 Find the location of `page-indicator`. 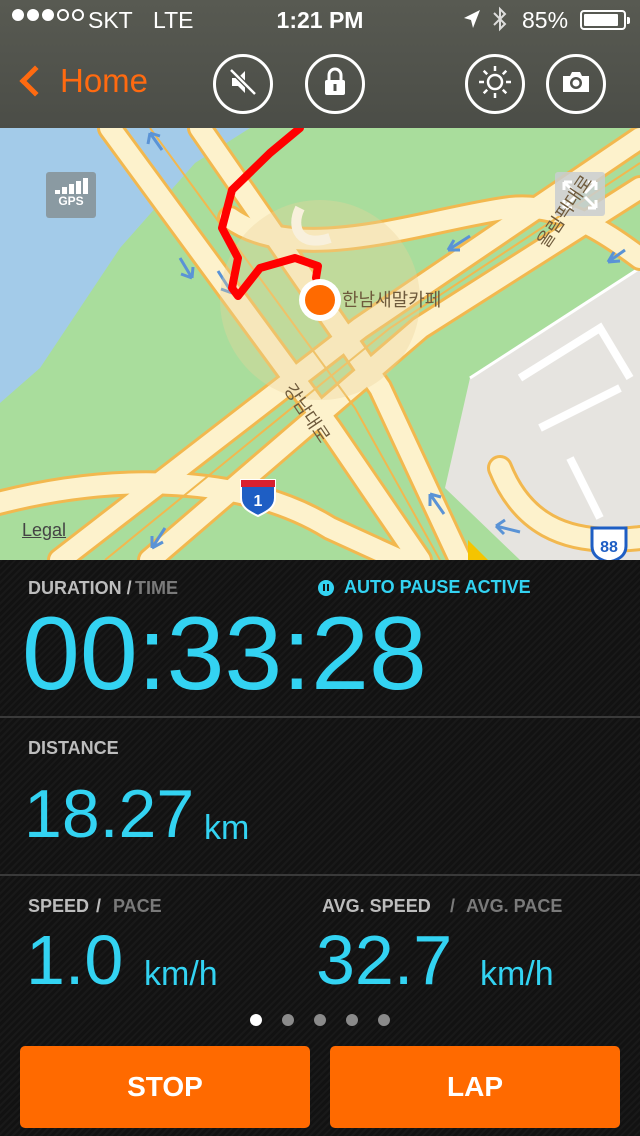

page-indicator is located at coordinates (320, 1020).